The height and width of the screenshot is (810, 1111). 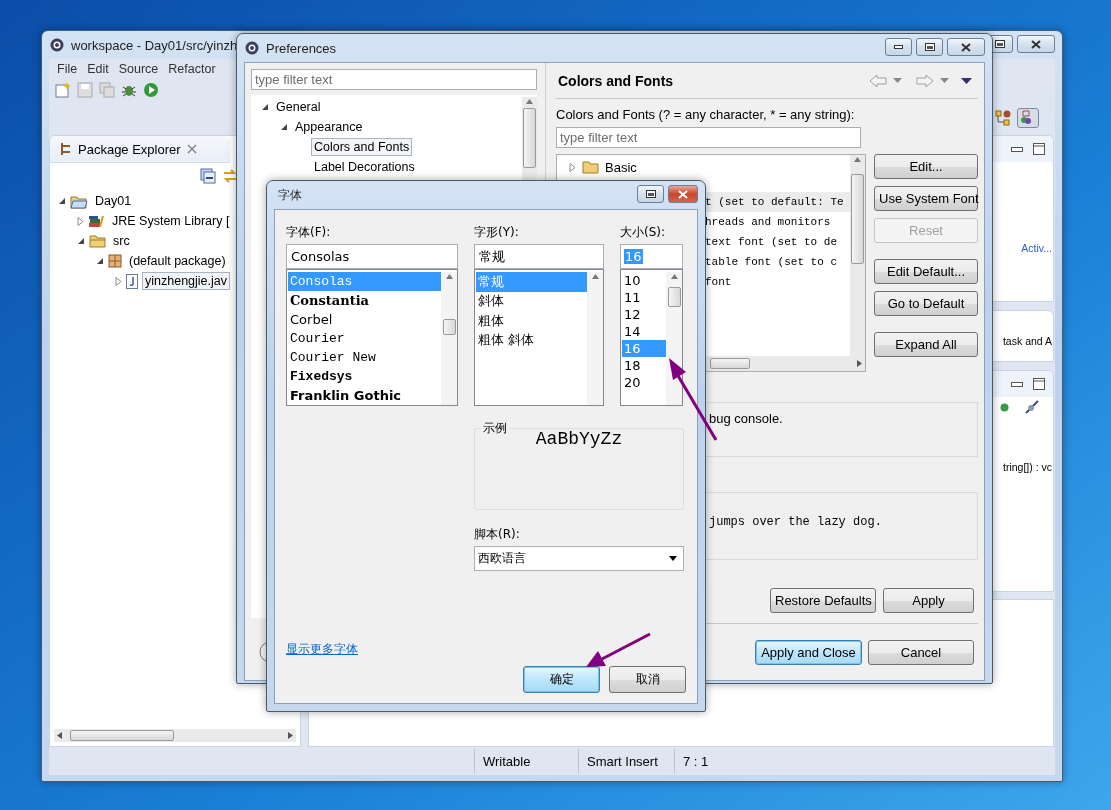 What do you see at coordinates (362, 147) in the screenshot?
I see `tree-item: Colors and Fonts` at bounding box center [362, 147].